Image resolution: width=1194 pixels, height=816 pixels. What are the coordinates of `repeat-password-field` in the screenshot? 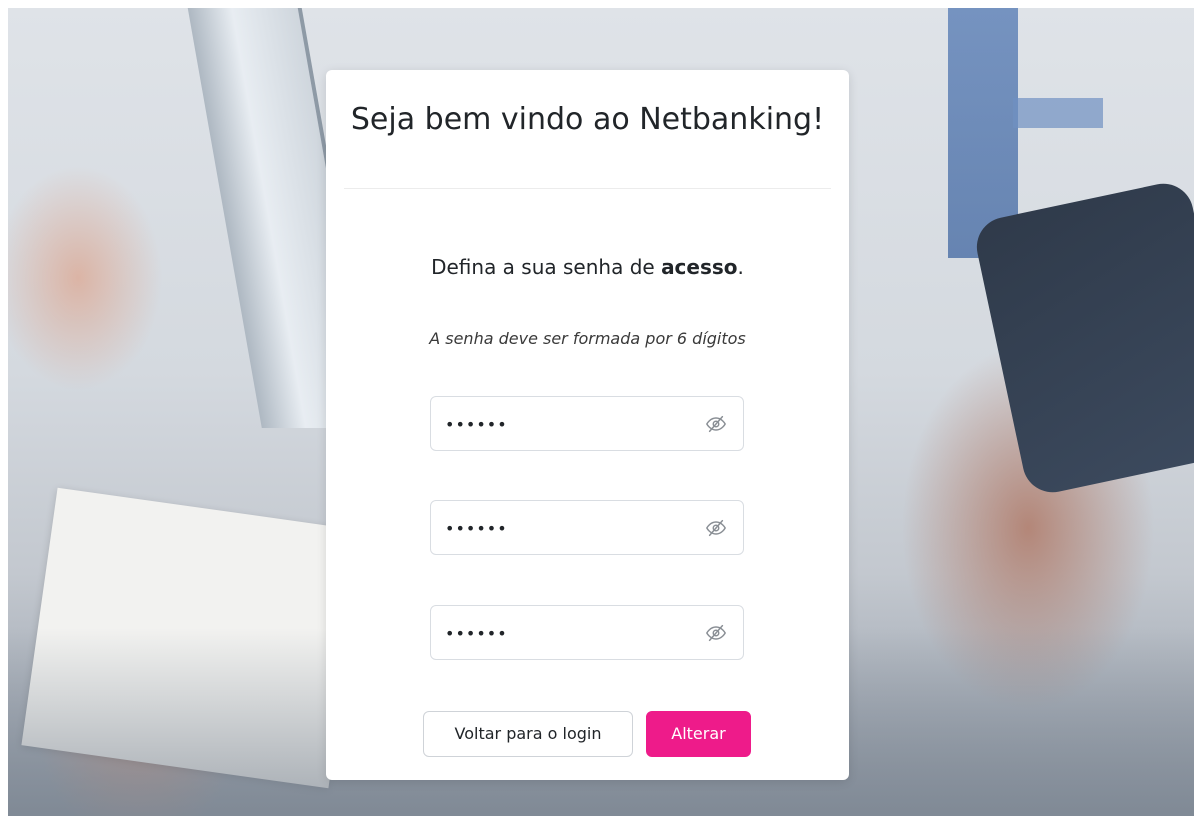 It's located at (587, 632).